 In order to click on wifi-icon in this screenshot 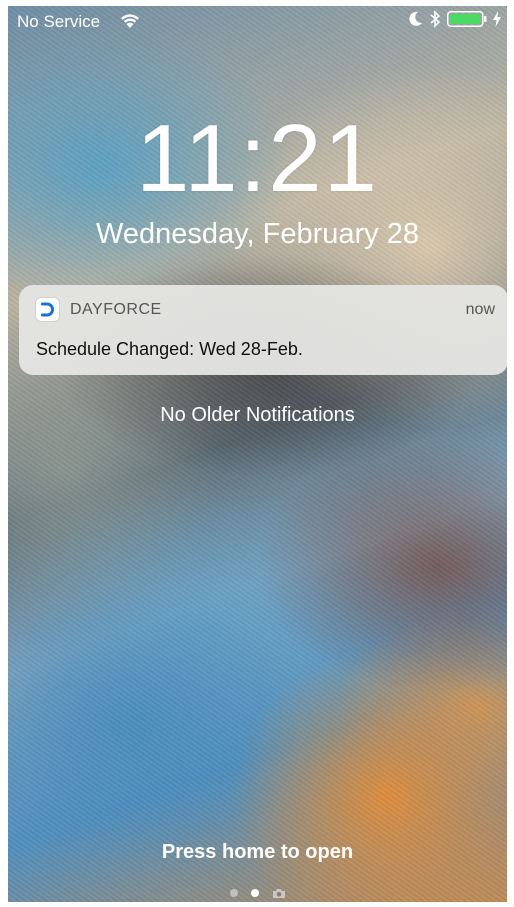, I will do `click(130, 21)`.